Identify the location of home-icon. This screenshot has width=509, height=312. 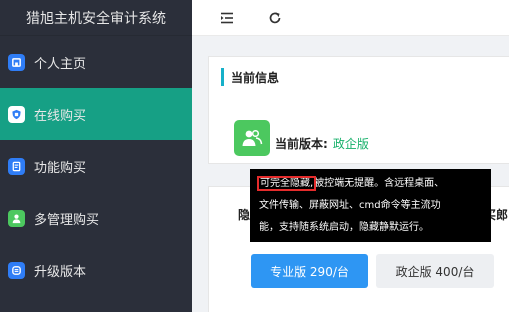
(16, 62).